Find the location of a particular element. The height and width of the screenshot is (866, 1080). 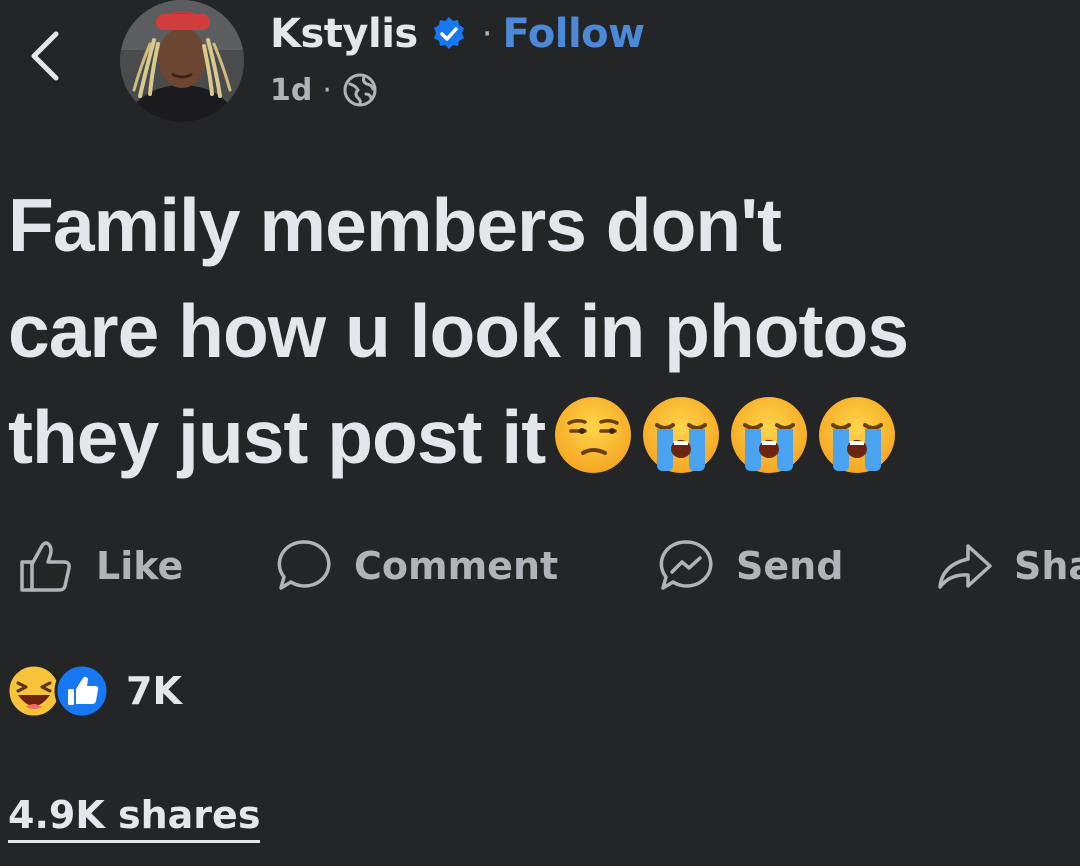

action-bar: Like Comment Send Sha is located at coordinates (540, 566).